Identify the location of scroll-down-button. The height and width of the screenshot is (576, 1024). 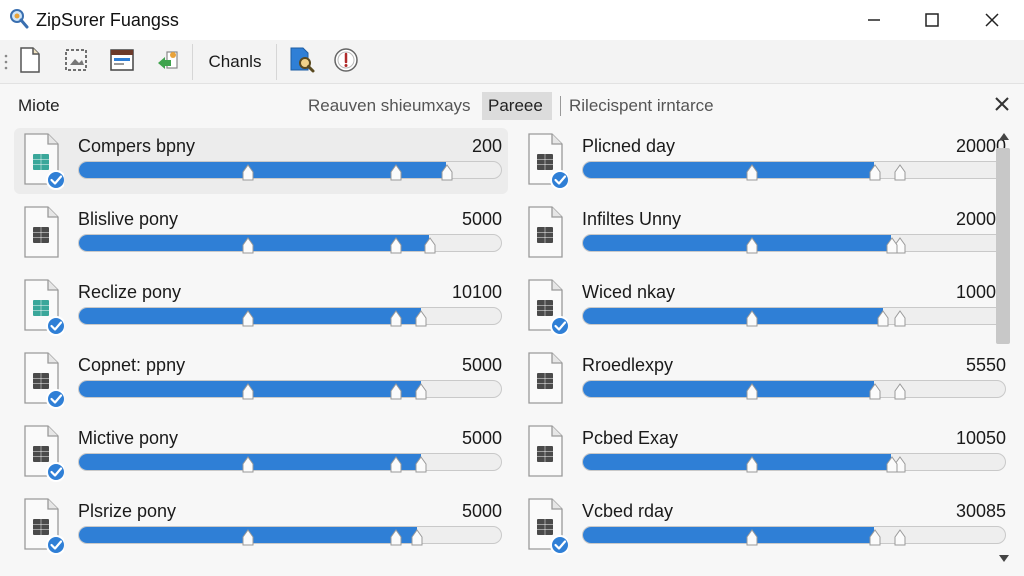
(1004, 559).